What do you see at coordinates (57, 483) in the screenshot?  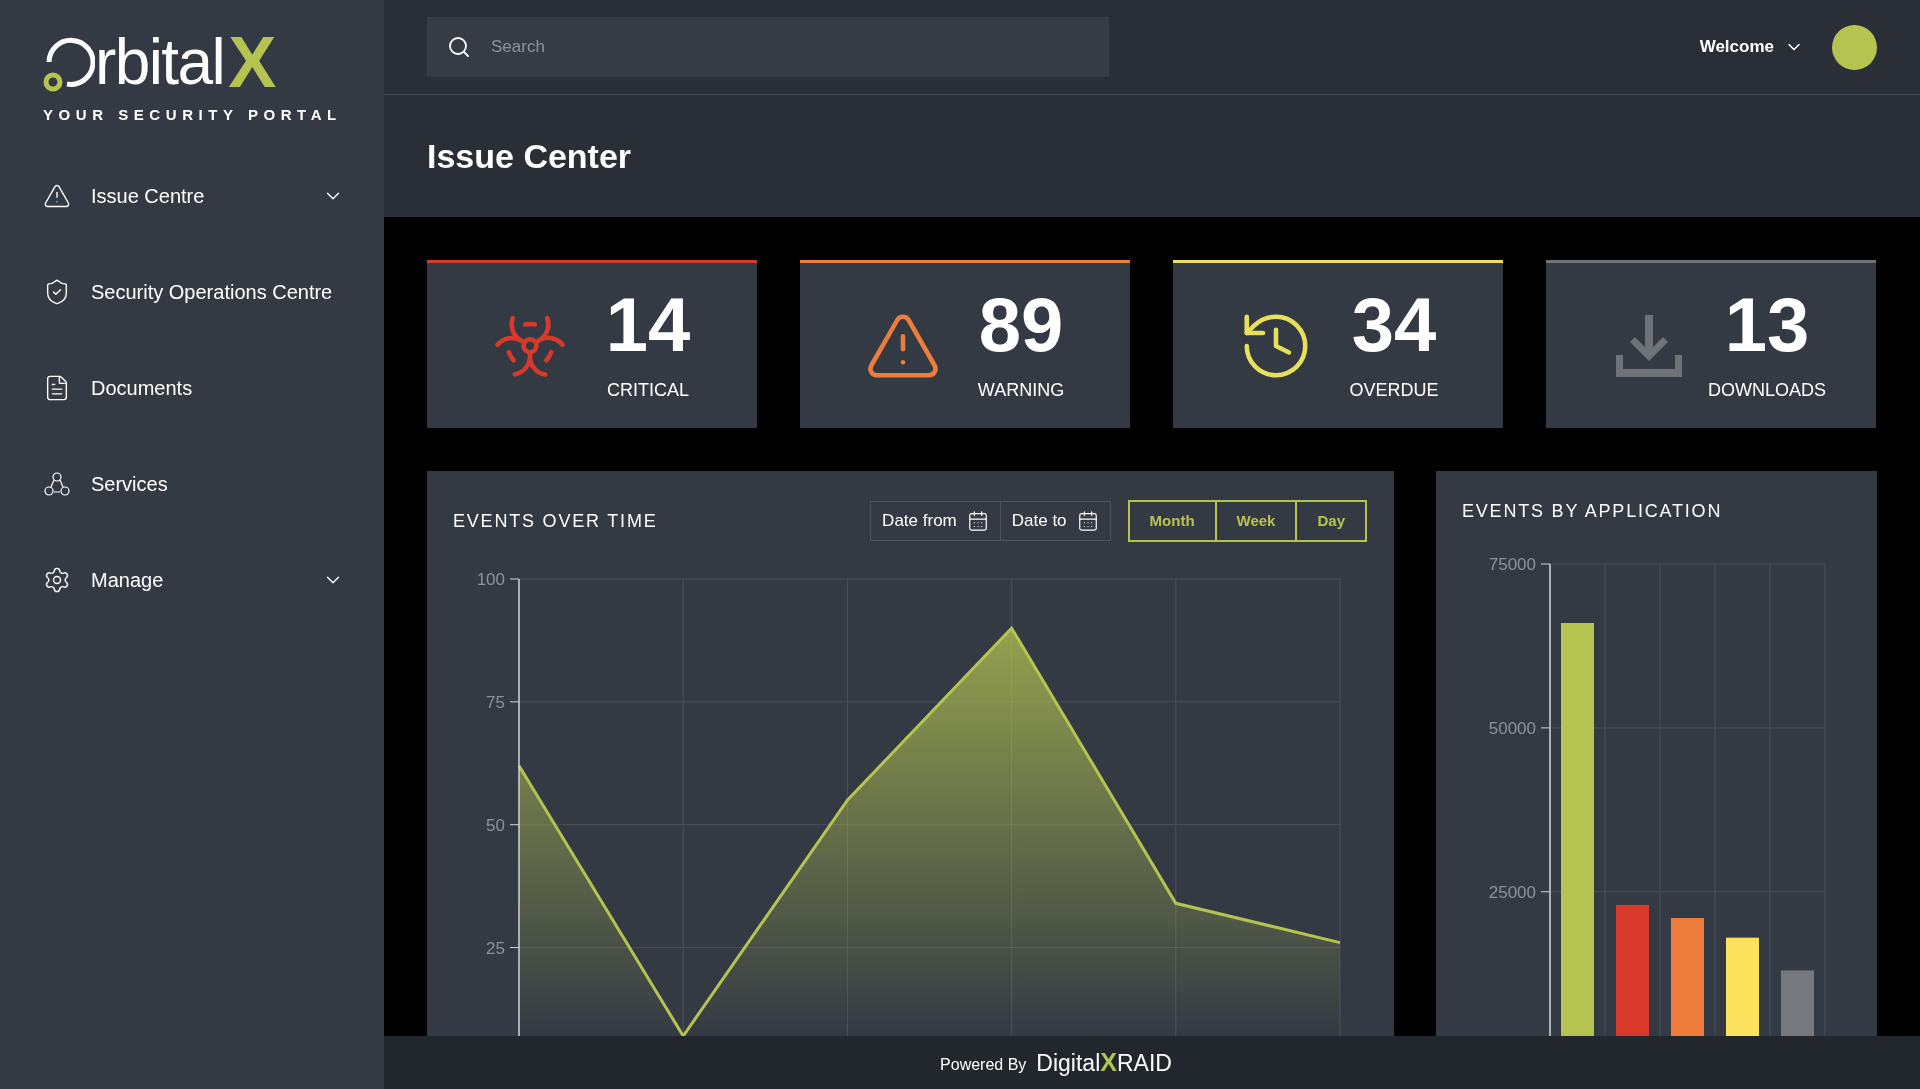 I see `services-icon` at bounding box center [57, 483].